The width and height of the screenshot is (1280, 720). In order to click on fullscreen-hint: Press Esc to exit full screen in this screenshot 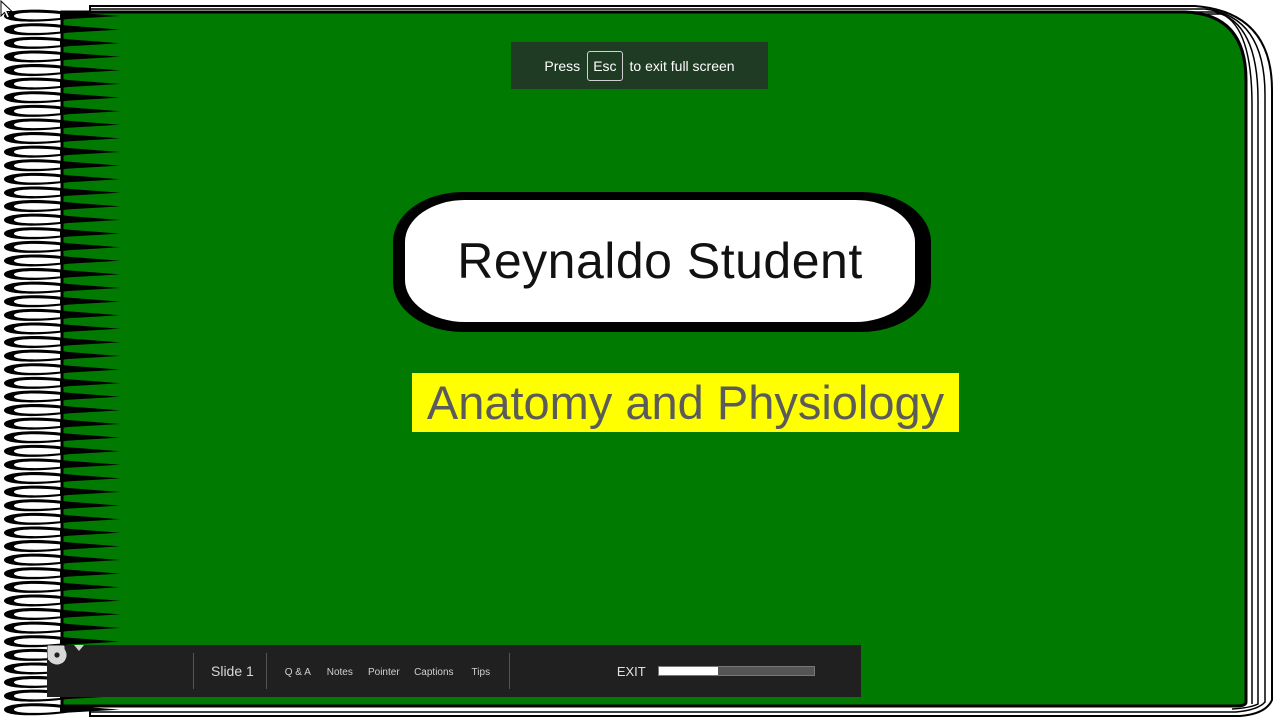, I will do `click(639, 65)`.